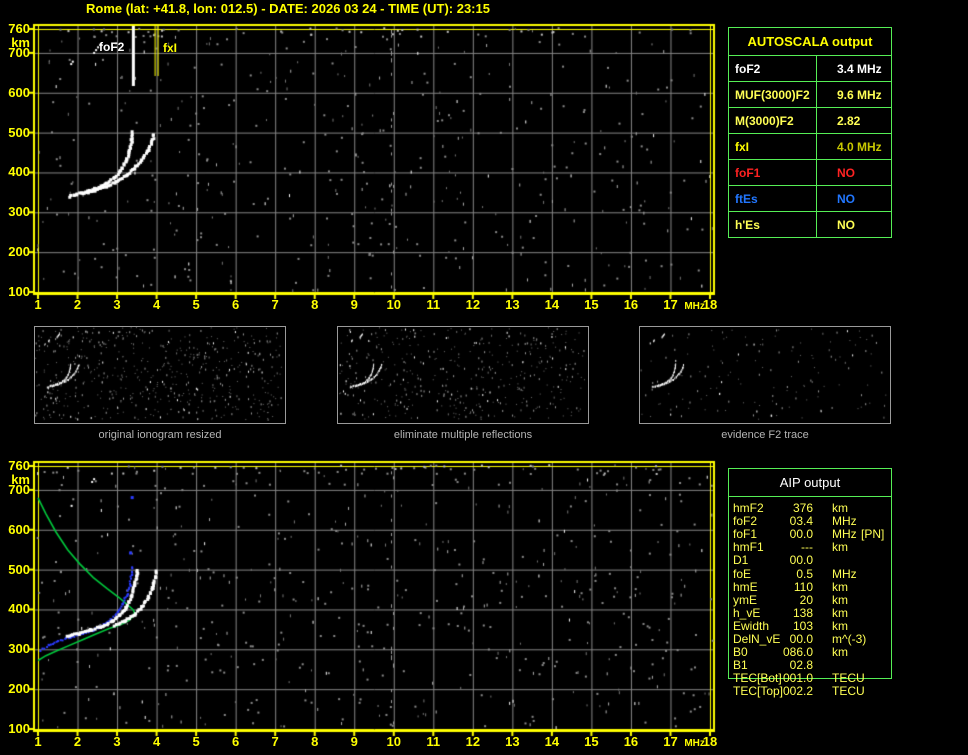 The image size is (968, 755). Describe the element at coordinates (773, 224) in the screenshot. I see `autoscala-param-label: h'Es` at that location.